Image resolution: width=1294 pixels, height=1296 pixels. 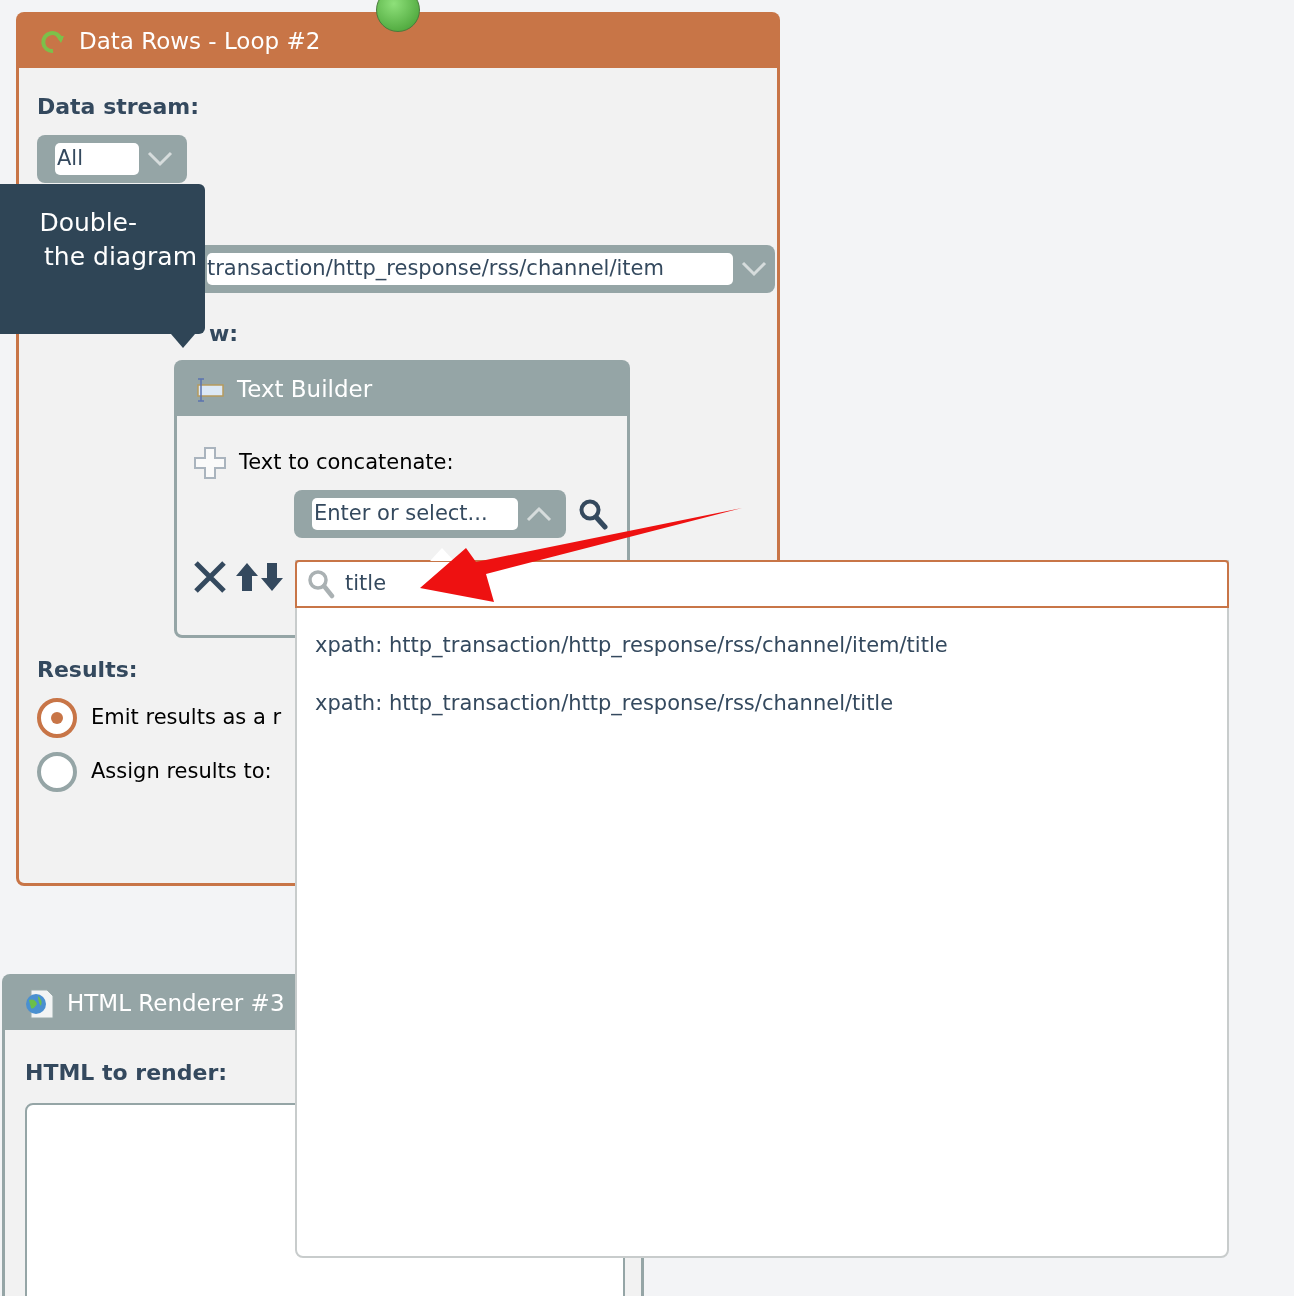 I want to click on for-each-label: w:, so click(x=224, y=334).